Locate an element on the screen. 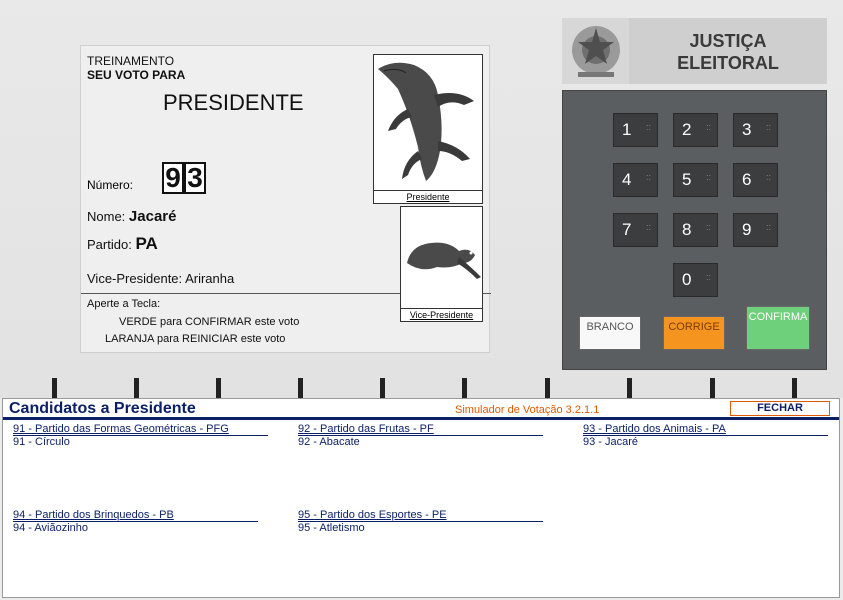 The width and height of the screenshot is (843, 600). party-row: Partido: PA is located at coordinates (122, 244).